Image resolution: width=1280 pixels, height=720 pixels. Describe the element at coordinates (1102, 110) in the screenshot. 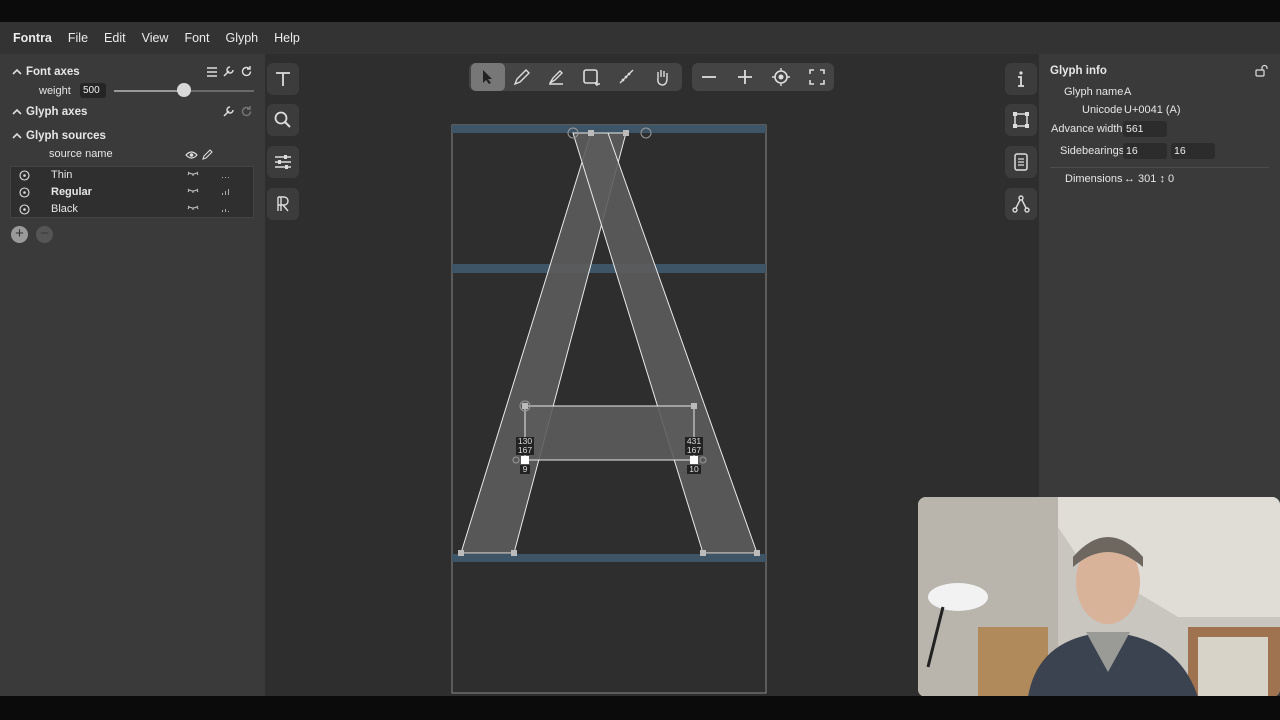

I see `unicode-label: Unicode` at that location.